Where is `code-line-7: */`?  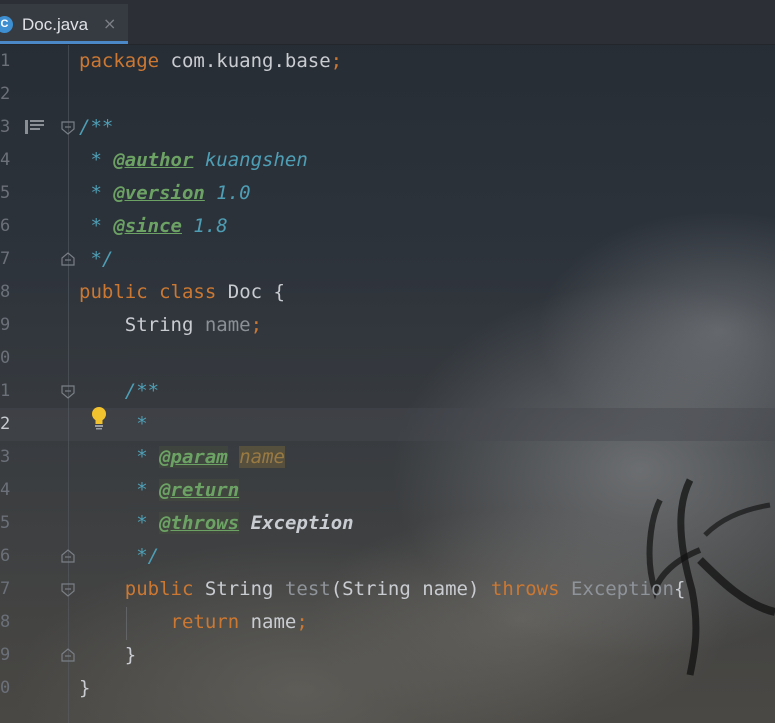
code-line-7: */ is located at coordinates (96, 259).